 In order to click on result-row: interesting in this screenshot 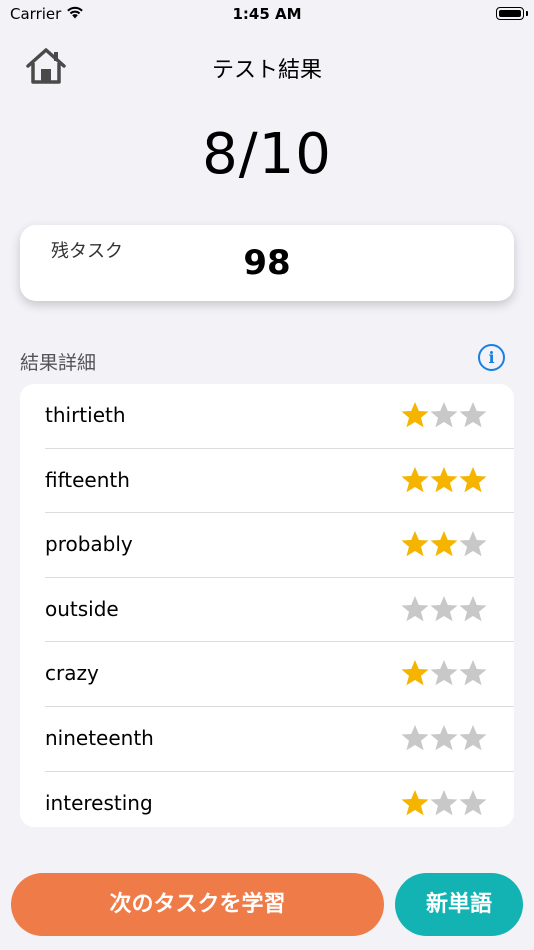, I will do `click(279, 799)`.